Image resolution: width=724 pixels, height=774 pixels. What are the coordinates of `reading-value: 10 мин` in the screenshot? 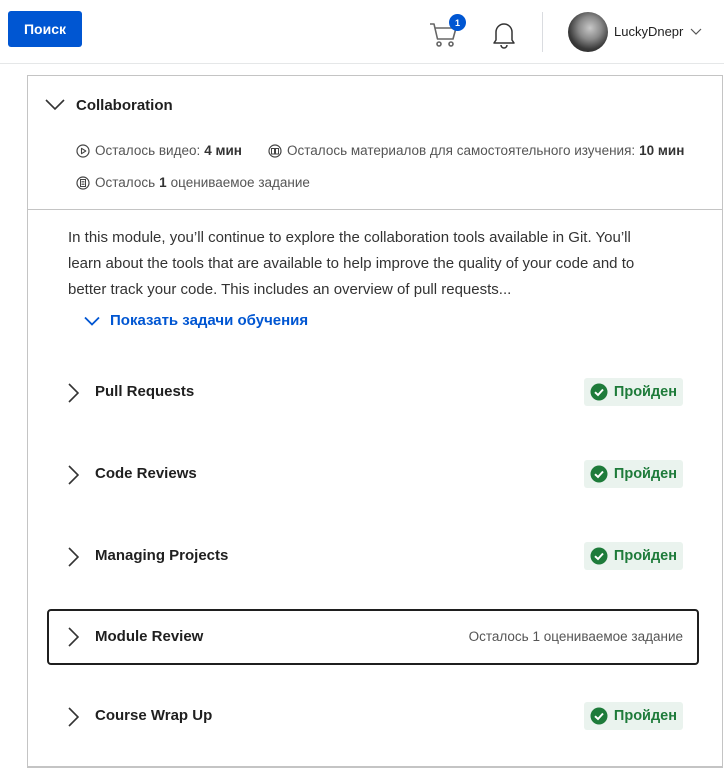 It's located at (662, 150).